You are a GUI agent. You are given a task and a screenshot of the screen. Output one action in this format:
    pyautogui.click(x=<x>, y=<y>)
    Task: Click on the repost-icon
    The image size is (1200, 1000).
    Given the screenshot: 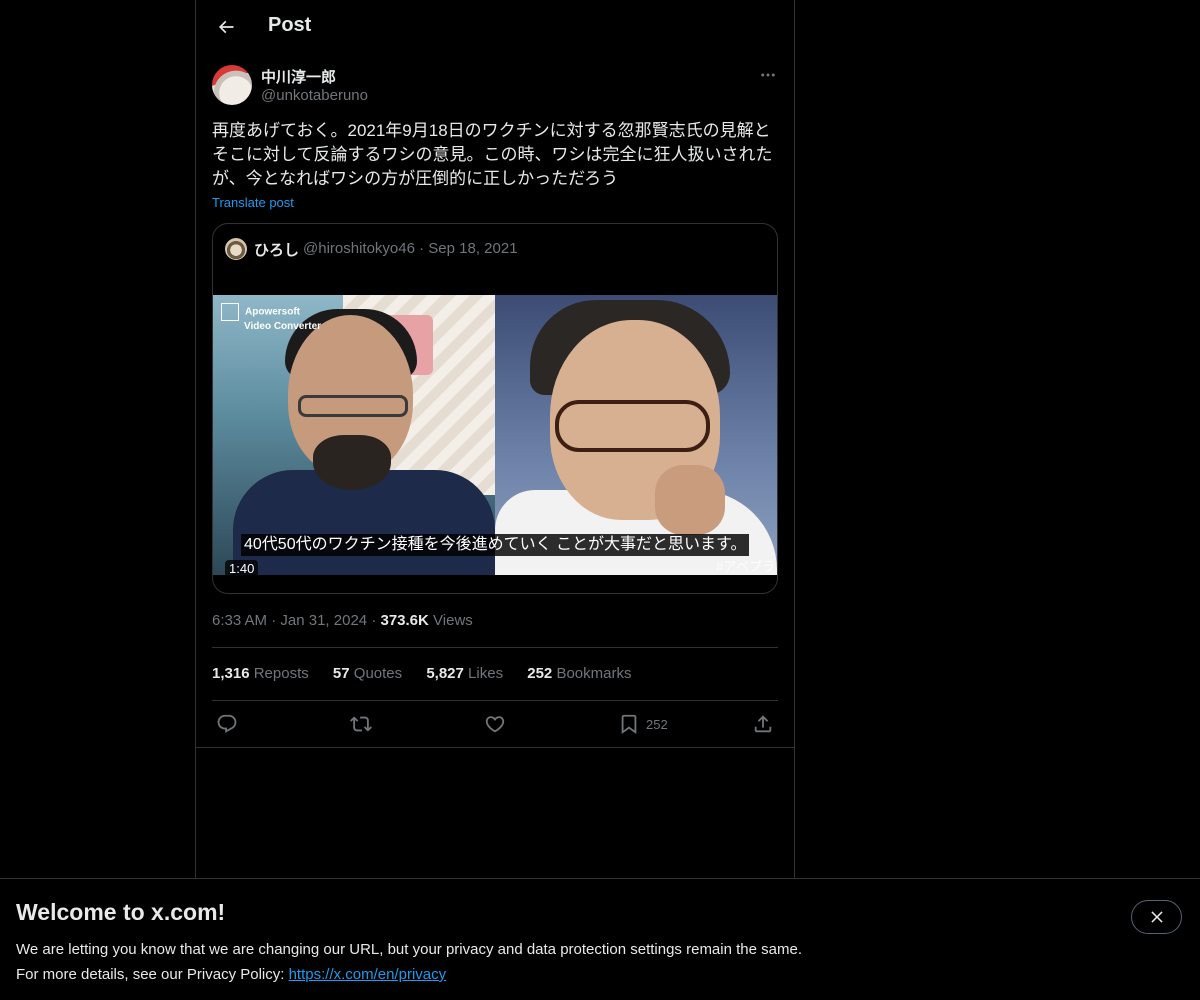 What is the action you would take?
    pyautogui.click(x=361, y=724)
    